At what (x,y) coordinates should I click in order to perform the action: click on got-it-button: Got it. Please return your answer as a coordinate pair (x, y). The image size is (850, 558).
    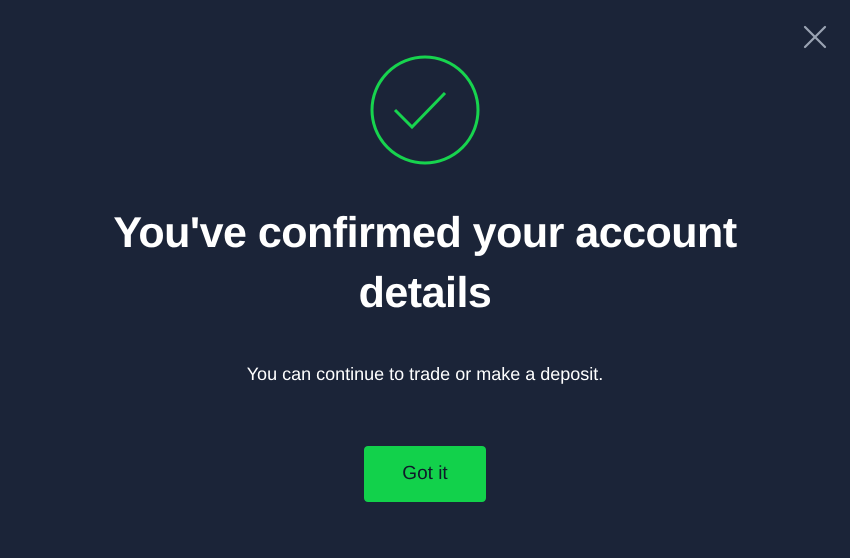
    Looking at the image, I should click on (425, 474).